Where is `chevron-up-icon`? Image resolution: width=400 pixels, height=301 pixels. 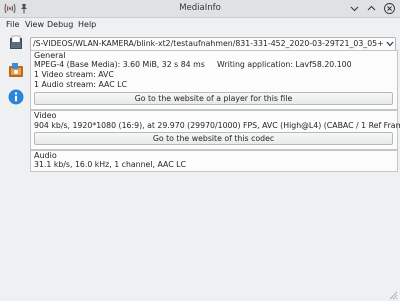
chevron-up-icon is located at coordinates (371, 8).